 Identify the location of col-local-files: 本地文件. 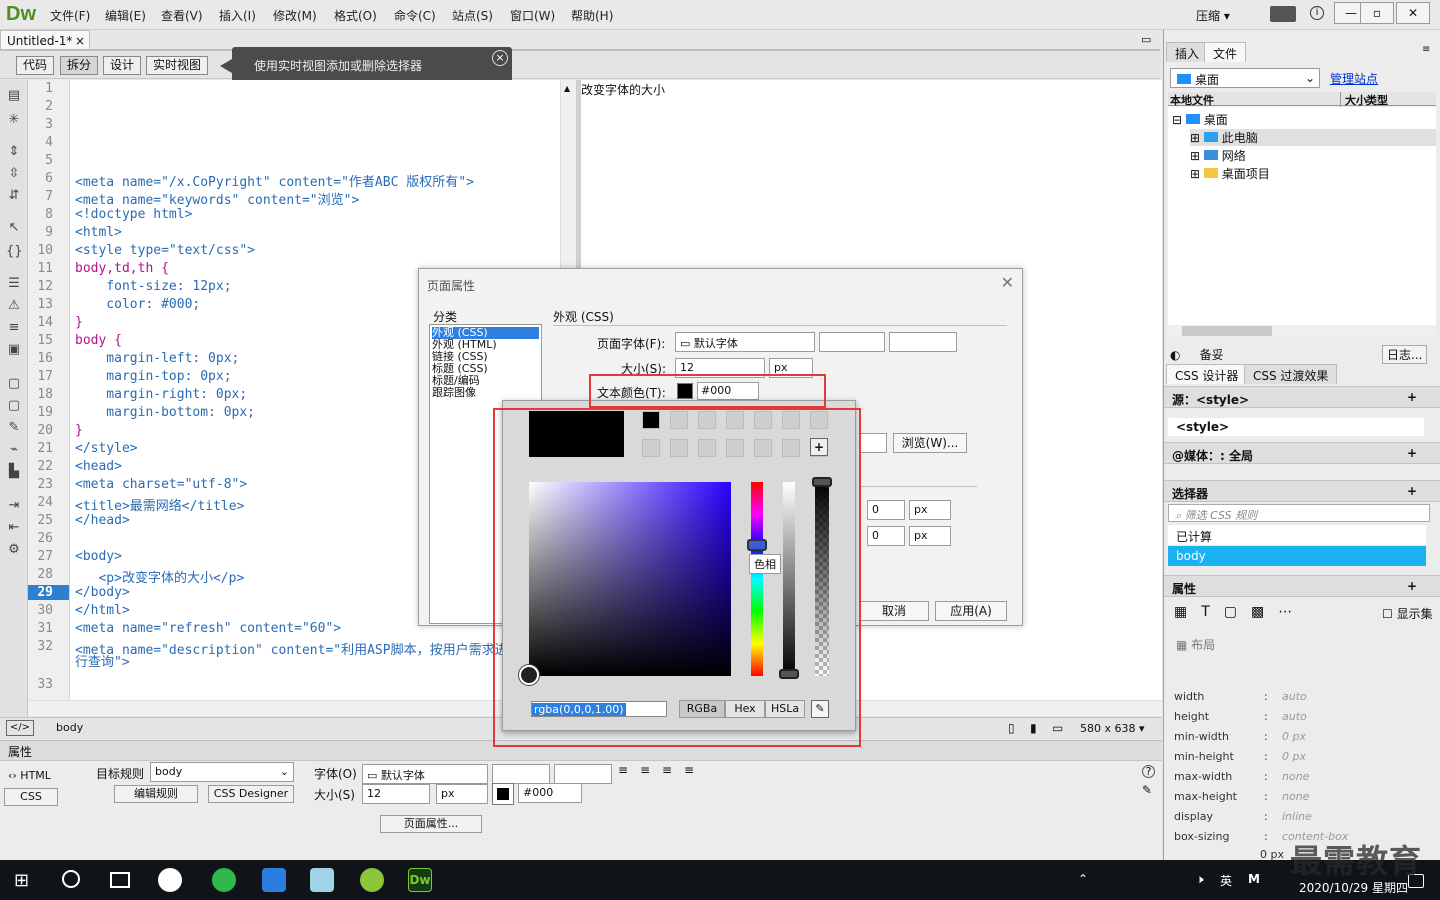
(1192, 100).